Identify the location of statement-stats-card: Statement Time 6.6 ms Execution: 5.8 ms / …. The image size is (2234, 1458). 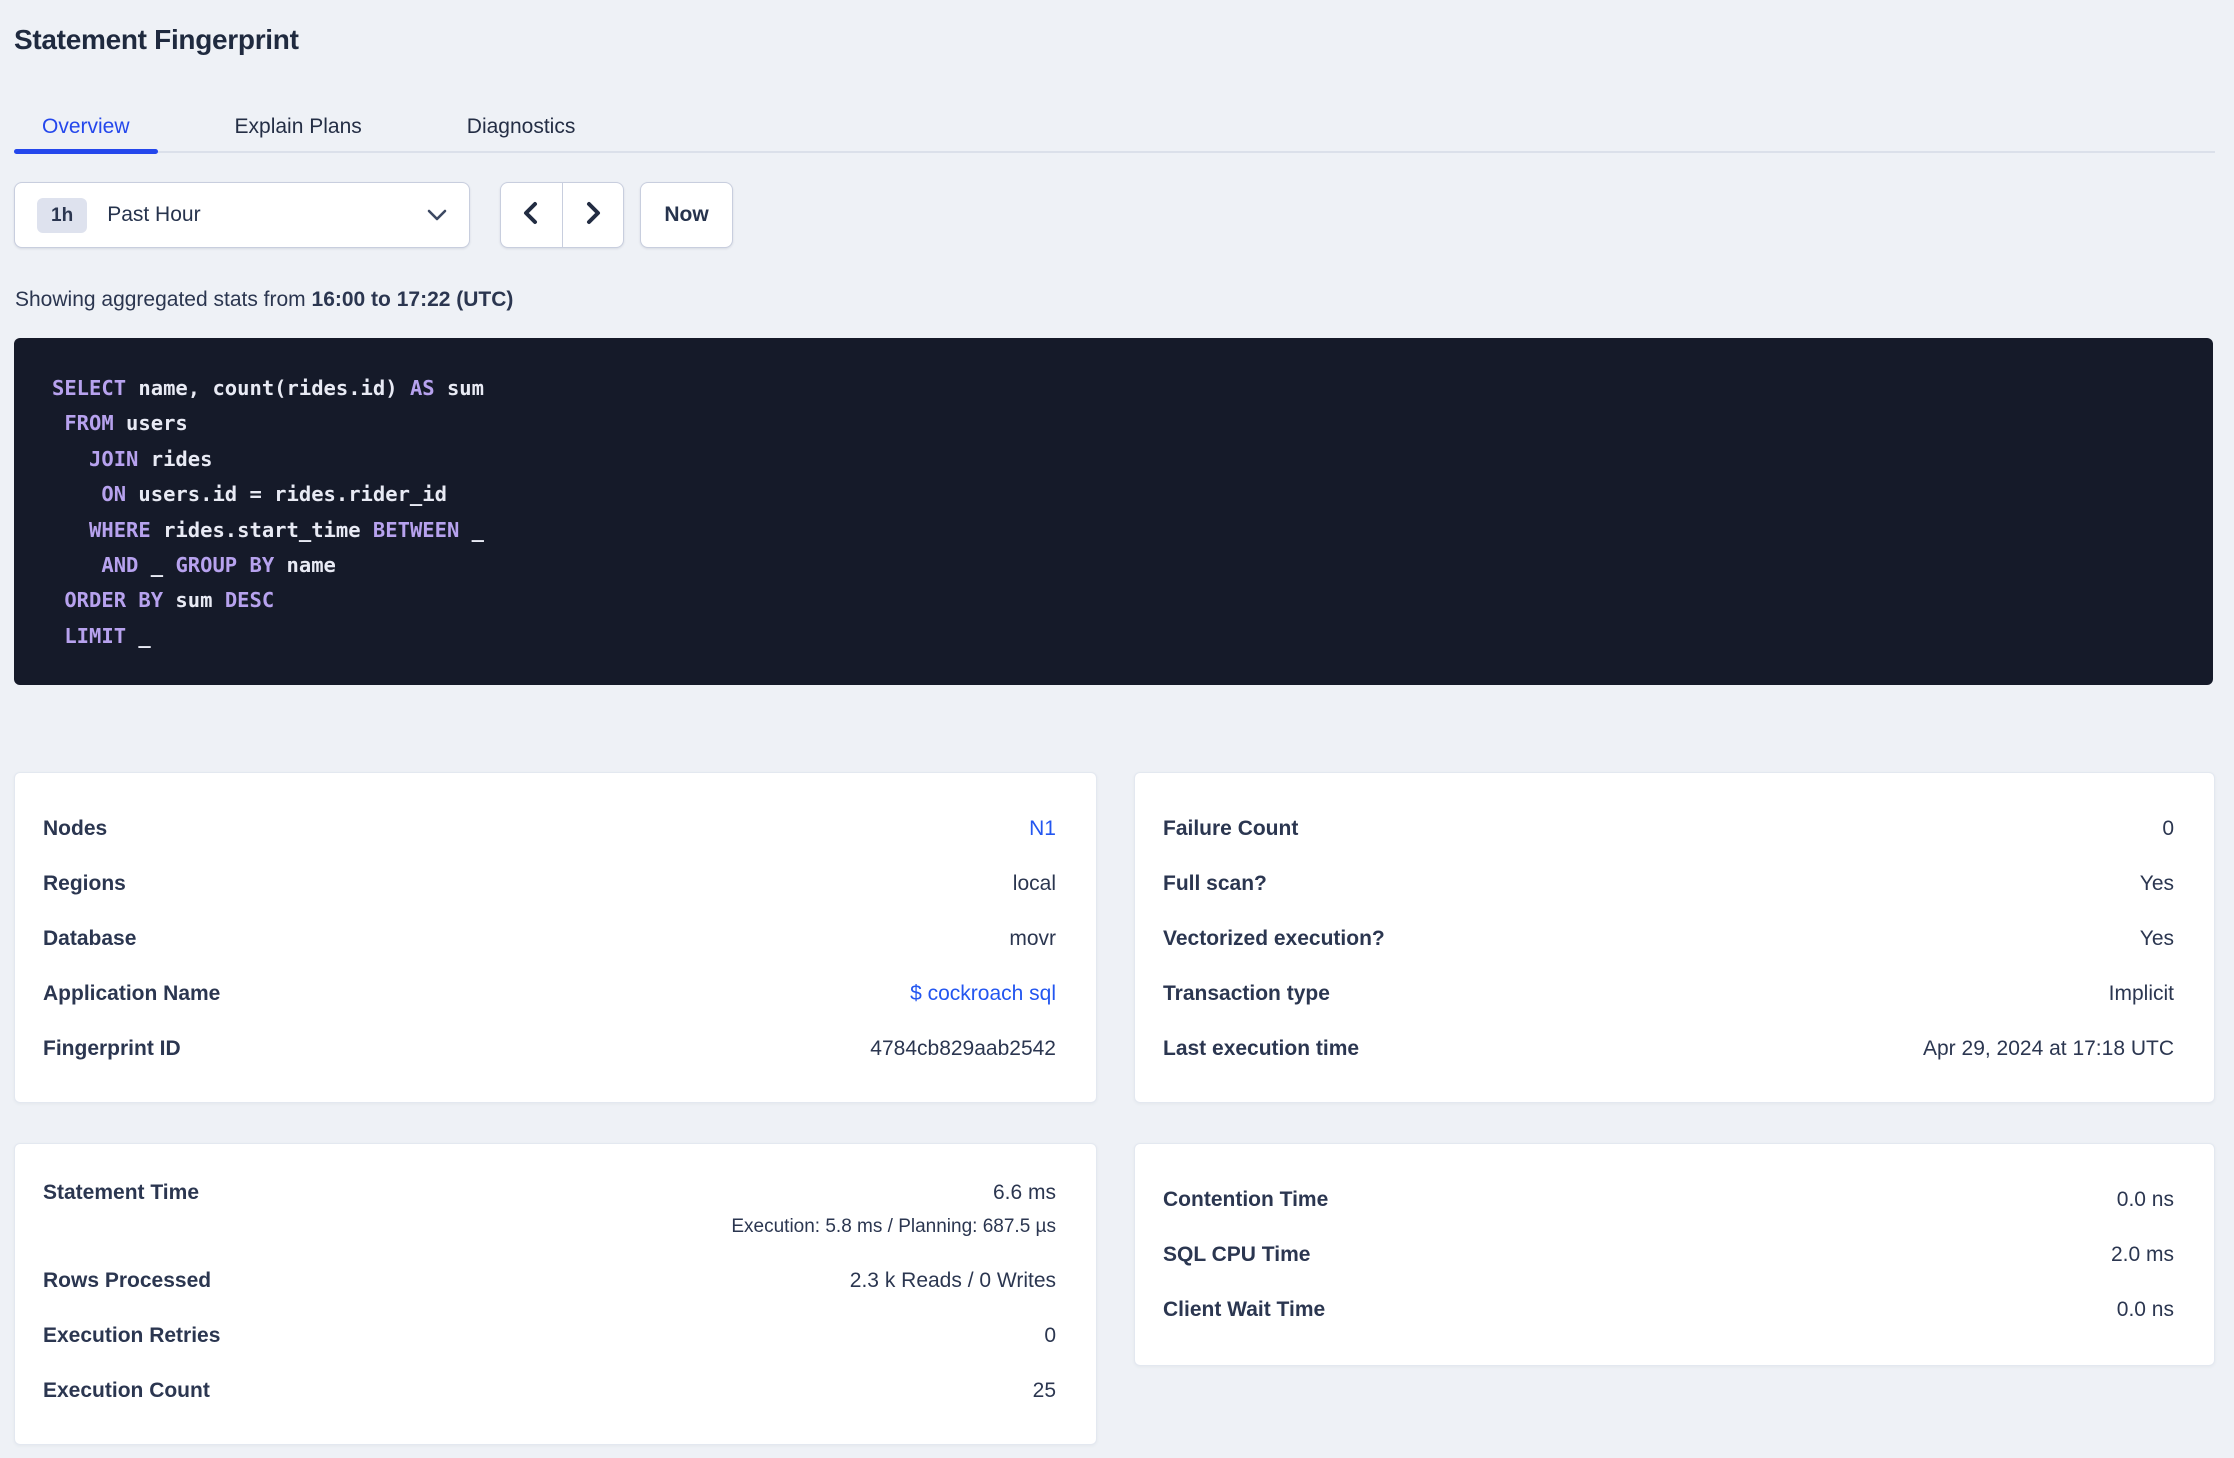
(555, 1294).